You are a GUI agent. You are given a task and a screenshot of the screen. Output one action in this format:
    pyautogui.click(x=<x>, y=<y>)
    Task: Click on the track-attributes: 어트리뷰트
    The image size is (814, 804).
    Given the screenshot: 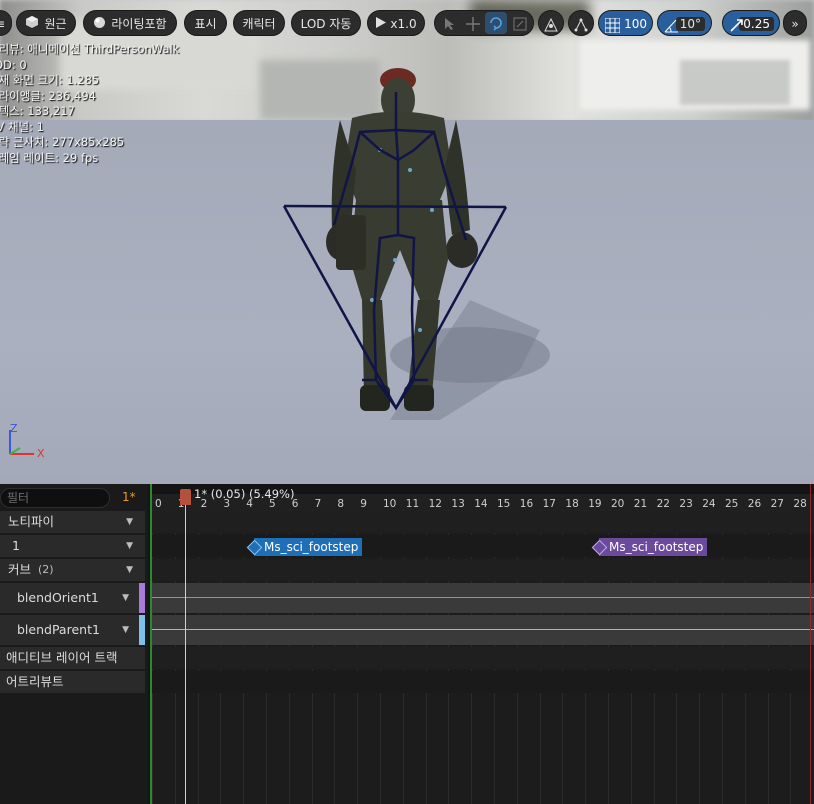 What is the action you would take?
    pyautogui.click(x=72, y=682)
    